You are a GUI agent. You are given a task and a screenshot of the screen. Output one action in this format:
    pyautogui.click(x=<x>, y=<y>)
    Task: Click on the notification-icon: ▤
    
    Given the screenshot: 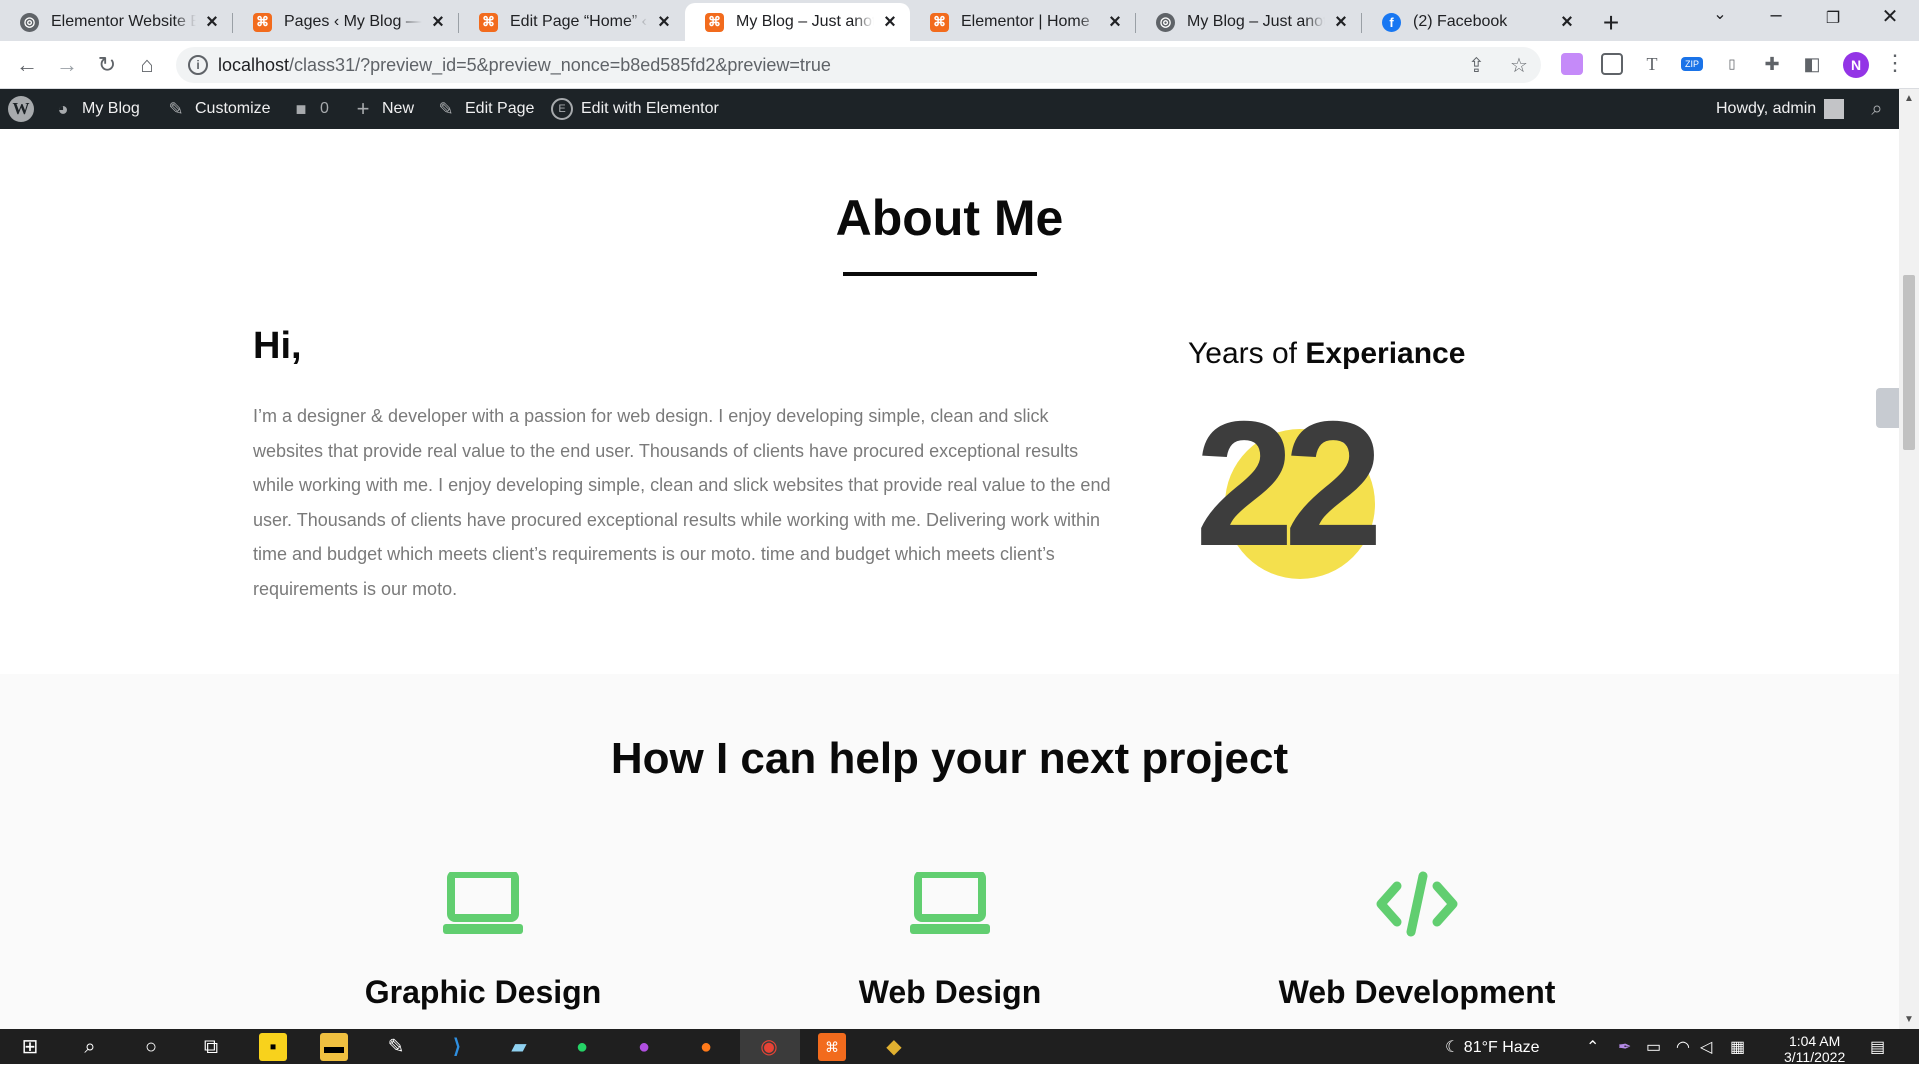 What is the action you would take?
    pyautogui.click(x=1877, y=1047)
    